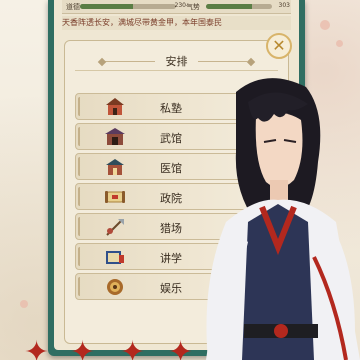 This screenshot has height=360, width=360. Describe the element at coordinates (176, 23) in the screenshot. I see `news-ticker: 天香阵透长安，满城尽带黄金甲，本年国泰民` at that location.